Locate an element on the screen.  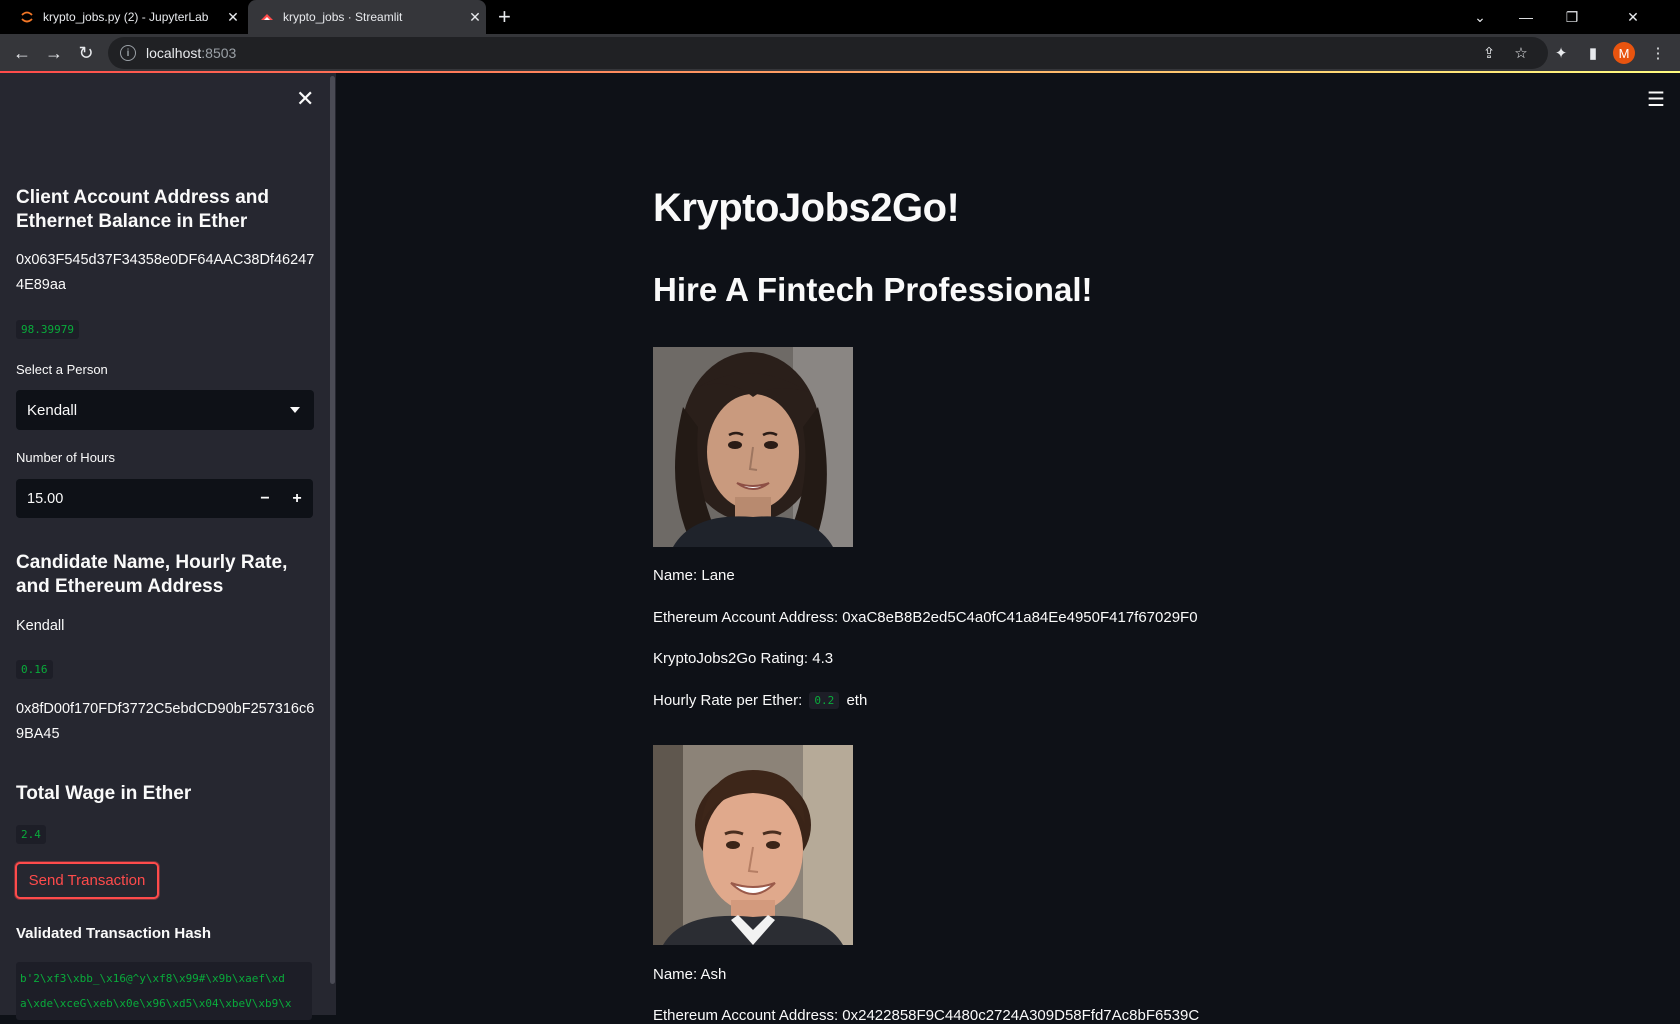
address-bar: i localhost:8503 is located at coordinates (828, 53).